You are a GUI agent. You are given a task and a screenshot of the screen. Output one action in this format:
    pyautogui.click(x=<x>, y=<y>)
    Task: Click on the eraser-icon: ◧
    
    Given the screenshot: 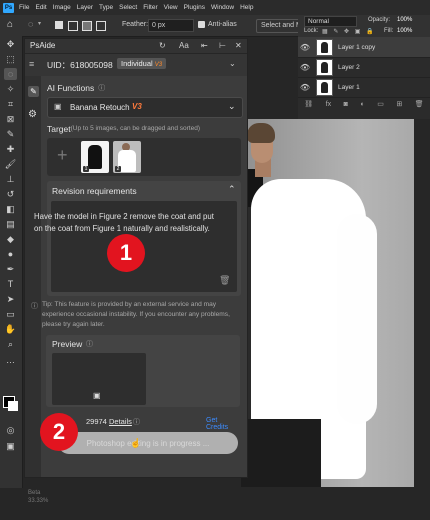 What is the action you would take?
    pyautogui.click(x=10, y=209)
    